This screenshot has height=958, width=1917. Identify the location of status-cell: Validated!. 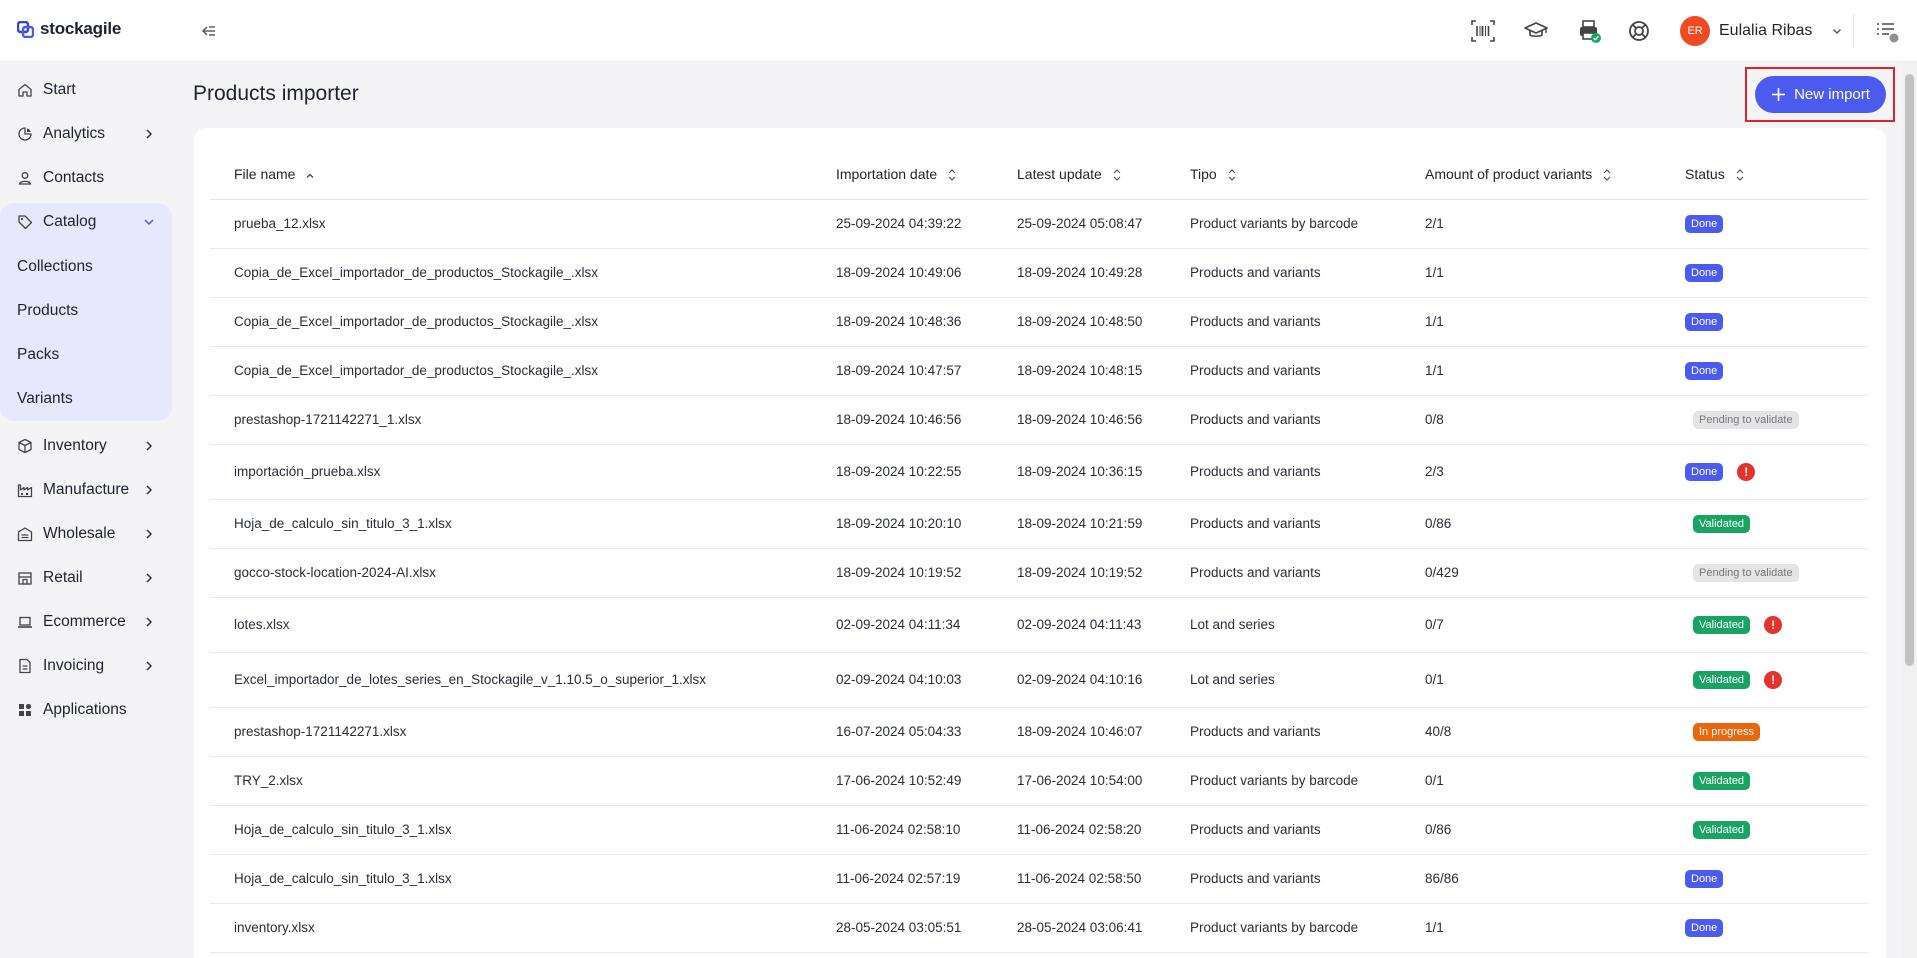
(1776, 680).